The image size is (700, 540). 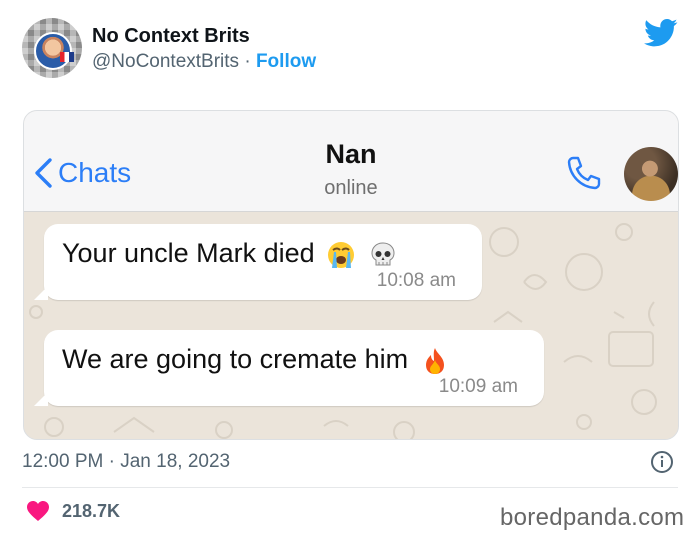 I want to click on message-bubble: Your uncle Mark died 10:08 am, so click(x=258, y=262).